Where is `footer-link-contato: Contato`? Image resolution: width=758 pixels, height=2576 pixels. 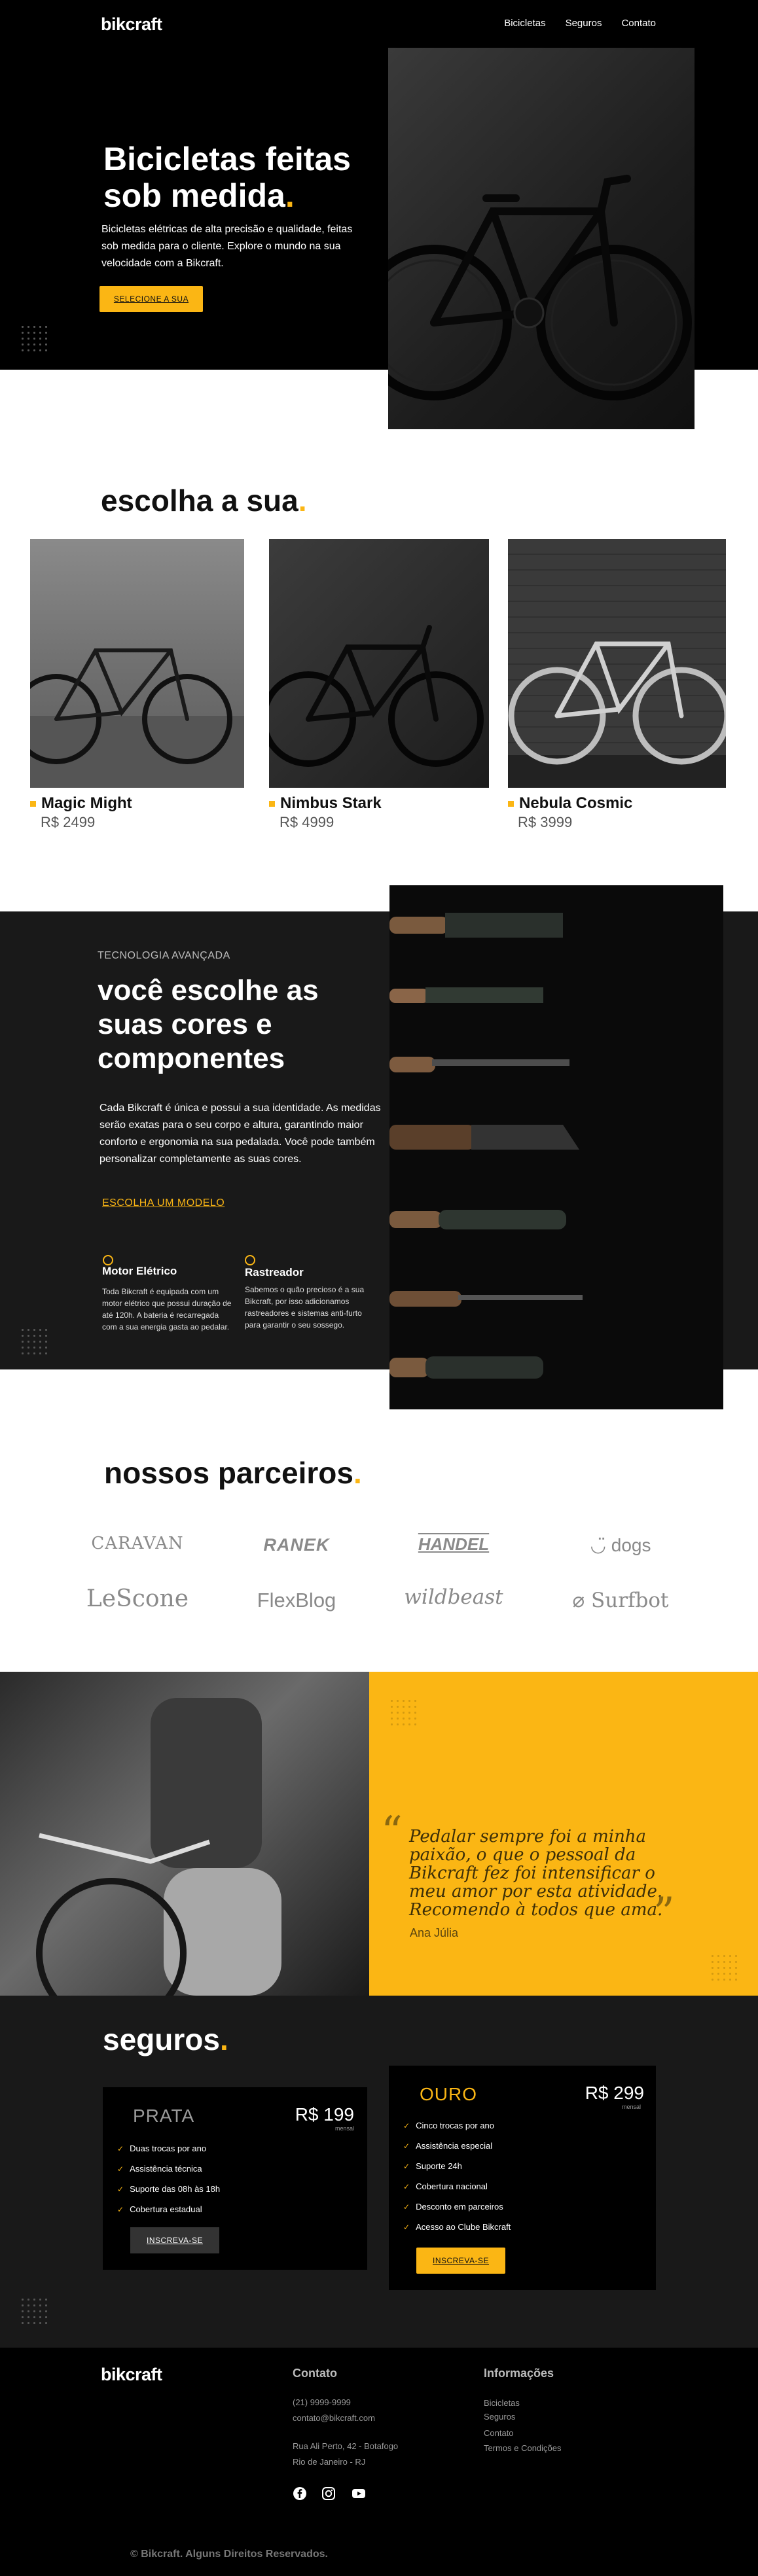
footer-link-contato: Contato is located at coordinates (499, 2433).